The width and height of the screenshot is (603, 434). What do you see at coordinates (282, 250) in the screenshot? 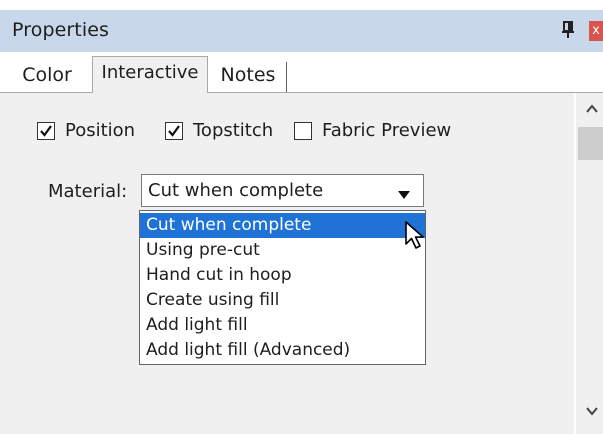
I see `option-using-pre-cut: Using pre-cut` at bounding box center [282, 250].